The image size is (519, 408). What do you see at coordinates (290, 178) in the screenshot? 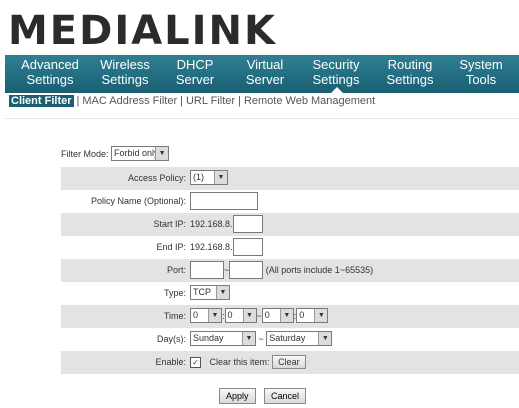
I see `access-policy-row: Access Policy: (1) ▼` at bounding box center [290, 178].